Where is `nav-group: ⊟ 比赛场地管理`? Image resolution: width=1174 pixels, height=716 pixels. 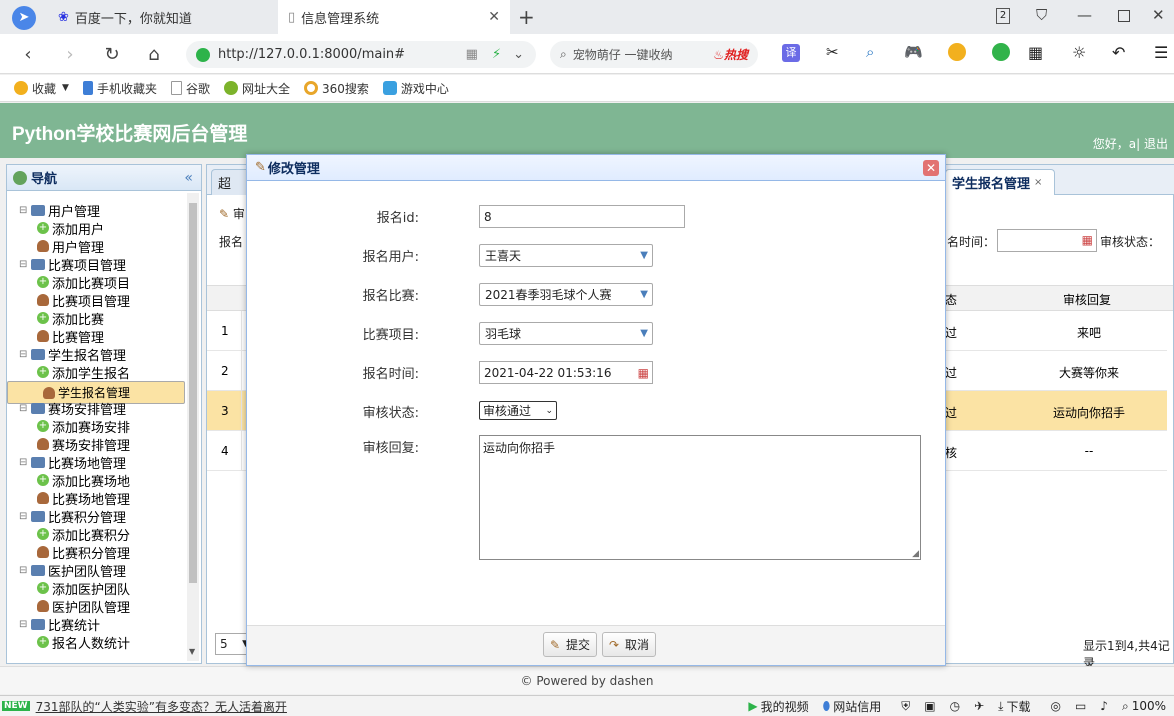 nav-group: ⊟ 比赛场地管理 is located at coordinates (96, 462).